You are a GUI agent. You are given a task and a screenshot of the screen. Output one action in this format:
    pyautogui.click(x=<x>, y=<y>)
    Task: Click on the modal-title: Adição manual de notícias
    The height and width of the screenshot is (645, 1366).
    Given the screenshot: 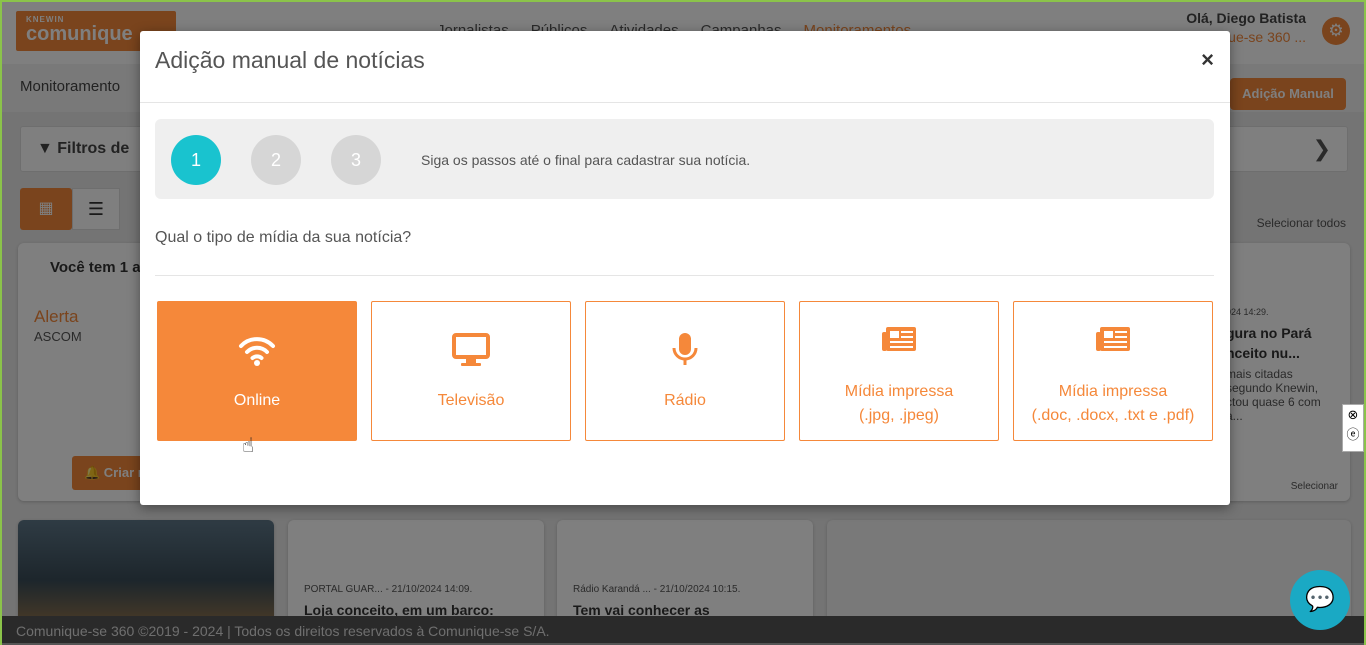 What is the action you would take?
    pyautogui.click(x=290, y=60)
    